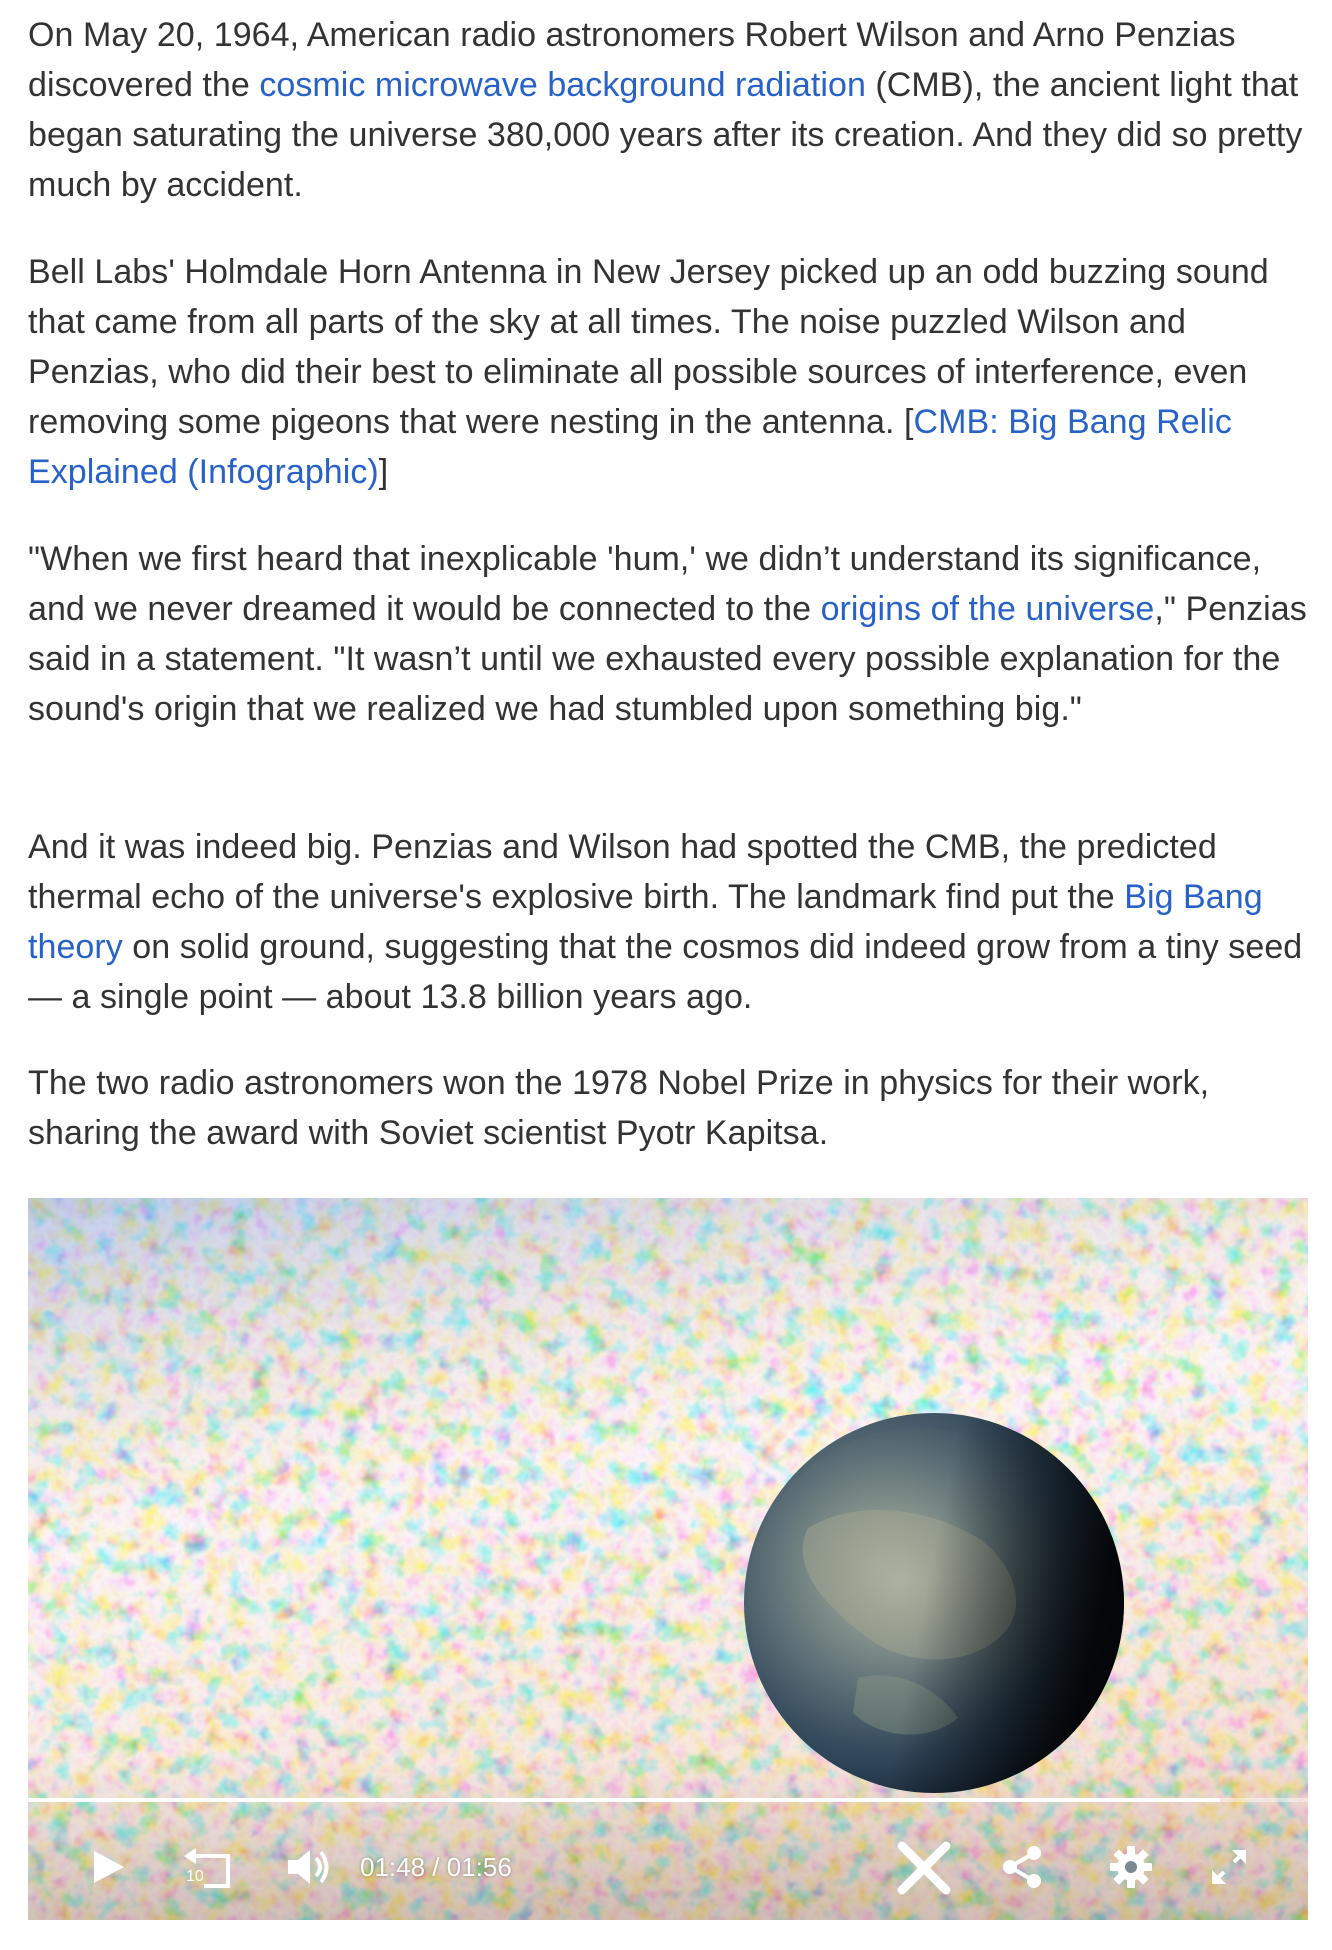 The height and width of the screenshot is (1950, 1332). I want to click on fullscreen-icon, so click(1229, 1867).